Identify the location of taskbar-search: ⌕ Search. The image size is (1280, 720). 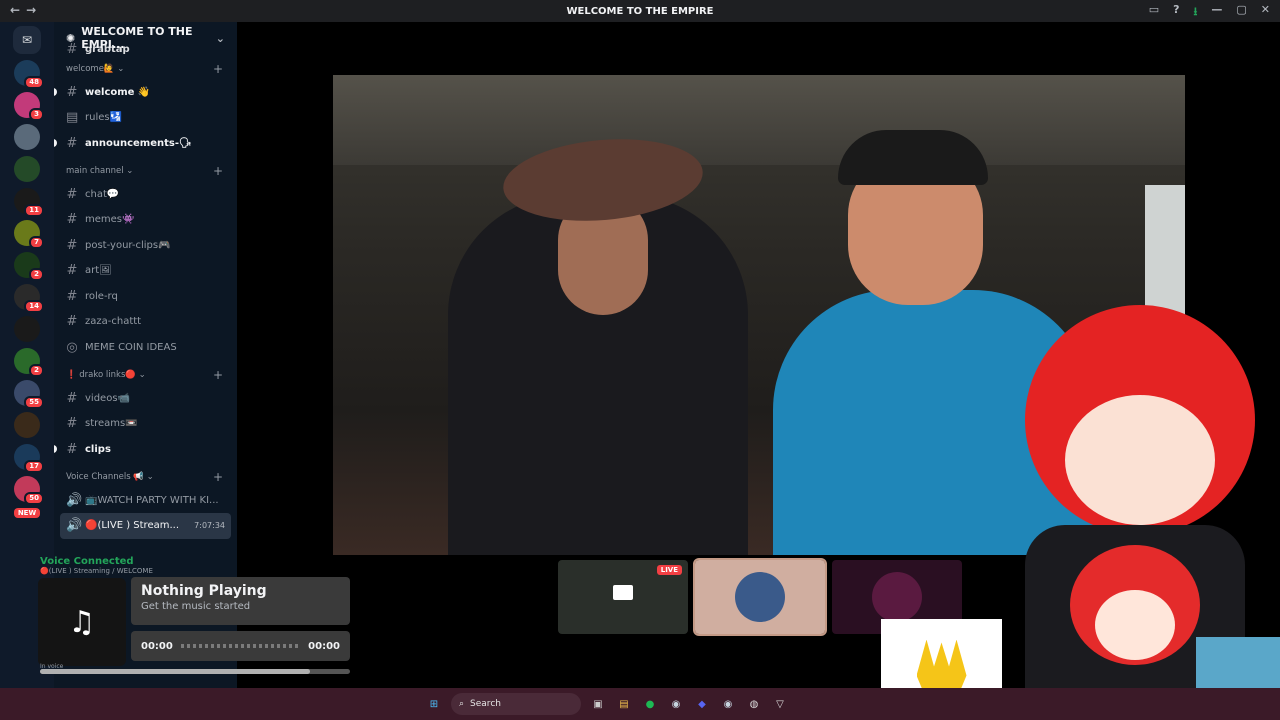
(516, 704).